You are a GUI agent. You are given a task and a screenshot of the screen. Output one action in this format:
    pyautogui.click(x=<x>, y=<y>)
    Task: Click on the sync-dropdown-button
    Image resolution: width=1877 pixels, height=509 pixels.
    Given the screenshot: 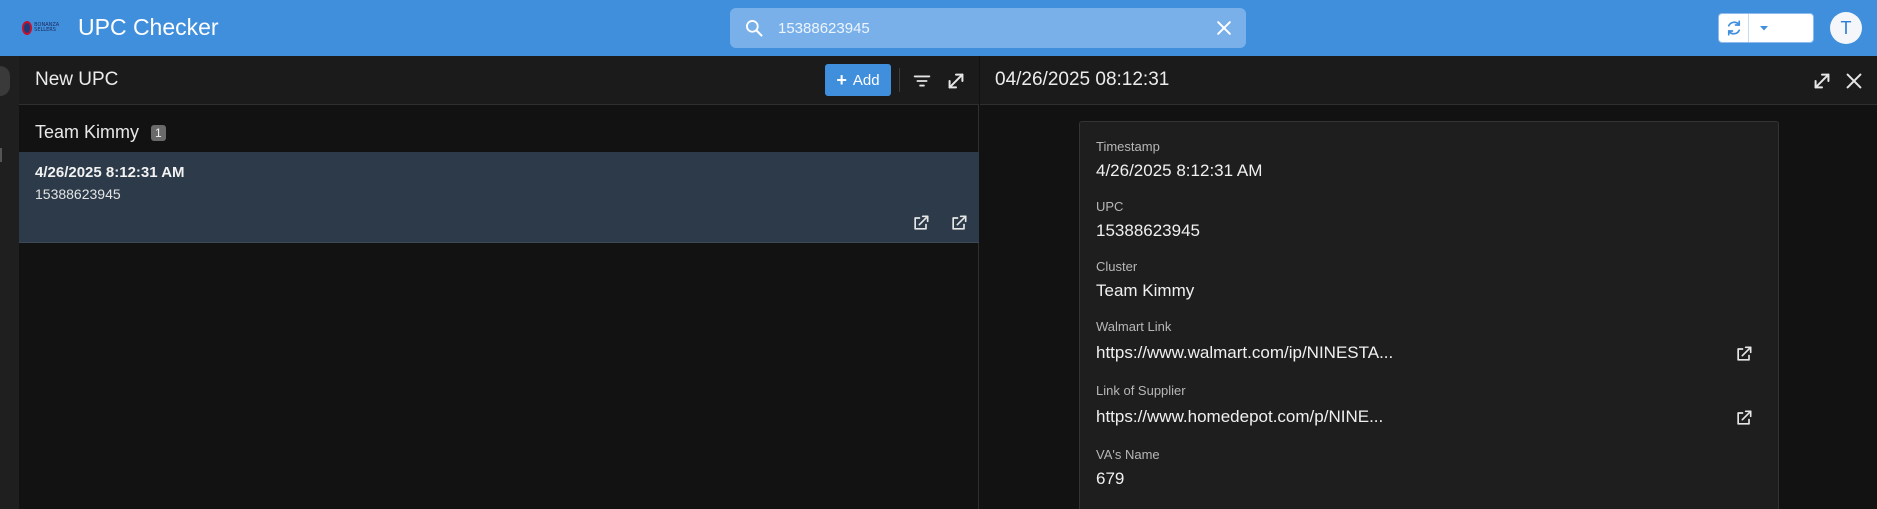 What is the action you would take?
    pyautogui.click(x=1764, y=28)
    